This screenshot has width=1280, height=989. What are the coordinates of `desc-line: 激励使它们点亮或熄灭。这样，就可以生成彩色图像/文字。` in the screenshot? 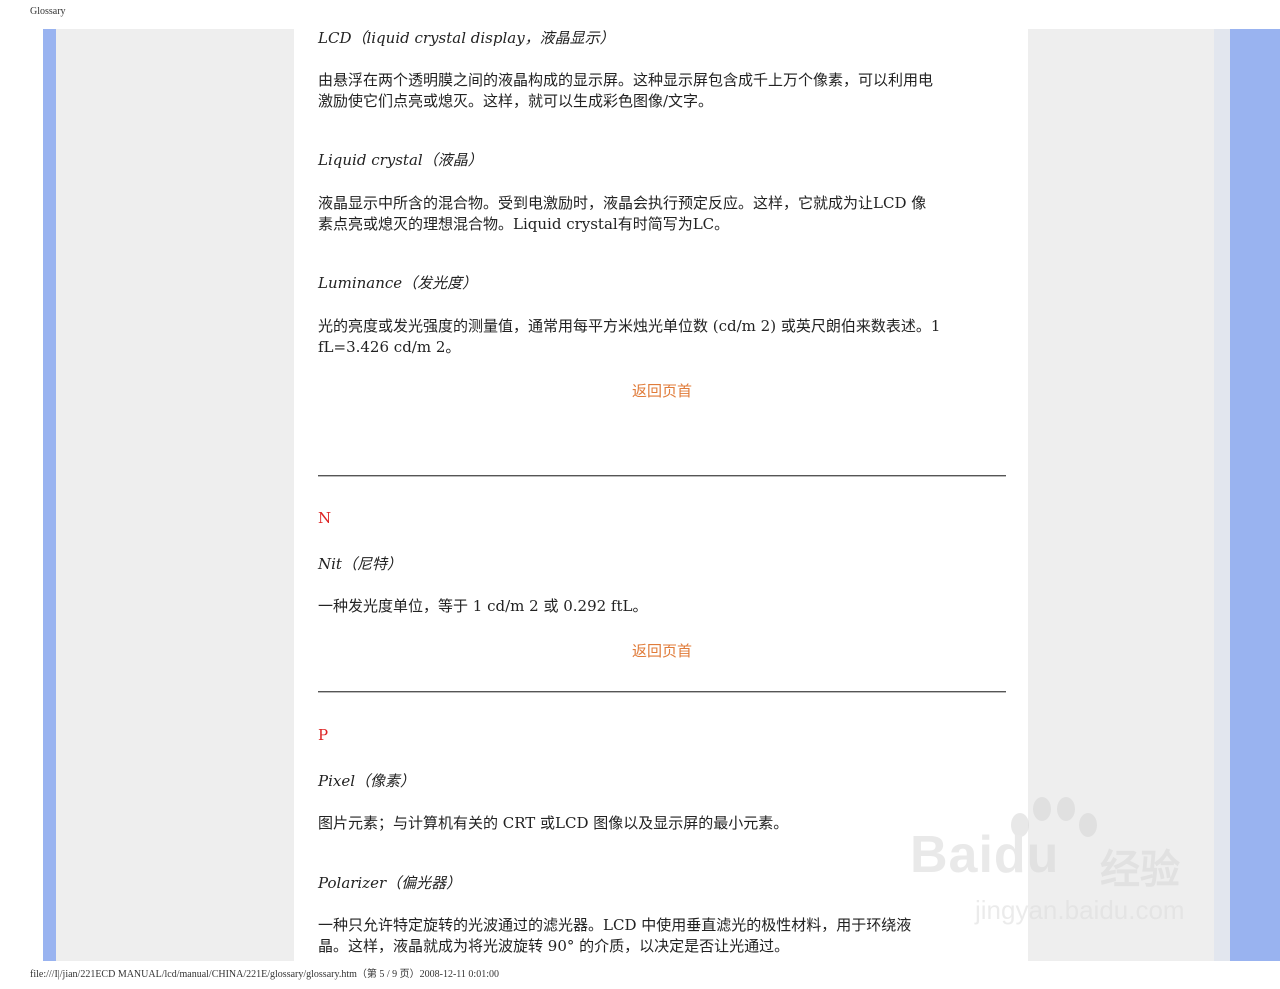 It's located at (516, 101).